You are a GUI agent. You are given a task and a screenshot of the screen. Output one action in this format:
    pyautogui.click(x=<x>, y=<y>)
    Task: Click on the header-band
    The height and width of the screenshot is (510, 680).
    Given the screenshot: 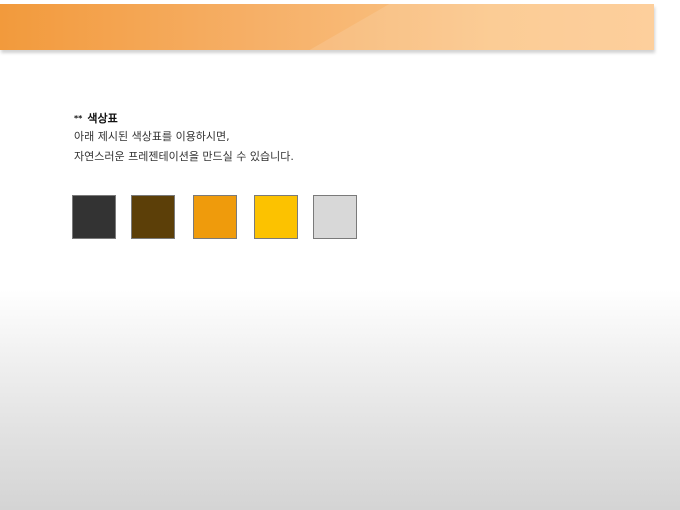 What is the action you would take?
    pyautogui.click(x=327, y=27)
    